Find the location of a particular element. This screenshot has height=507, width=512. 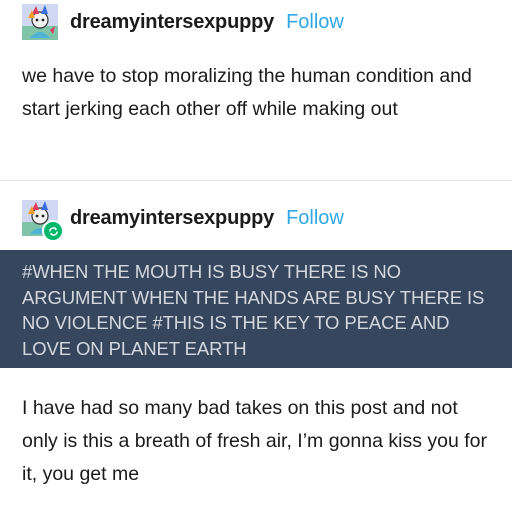

post-header: dreamyintersexpuppy Follow is located at coordinates (183, 22).